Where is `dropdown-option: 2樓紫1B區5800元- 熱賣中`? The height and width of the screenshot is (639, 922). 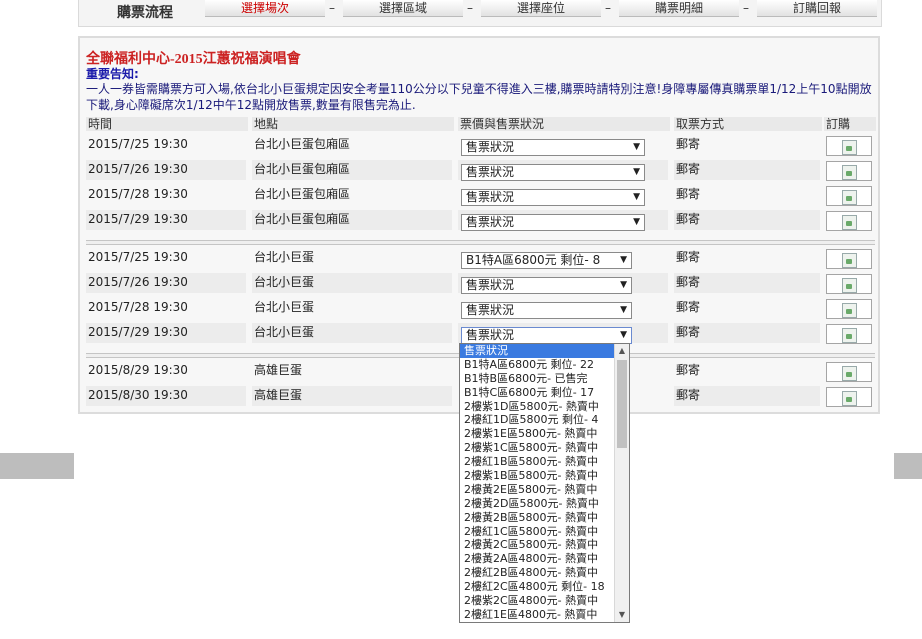 dropdown-option: 2樓紫1B區5800元- 熱賣中 is located at coordinates (537, 476).